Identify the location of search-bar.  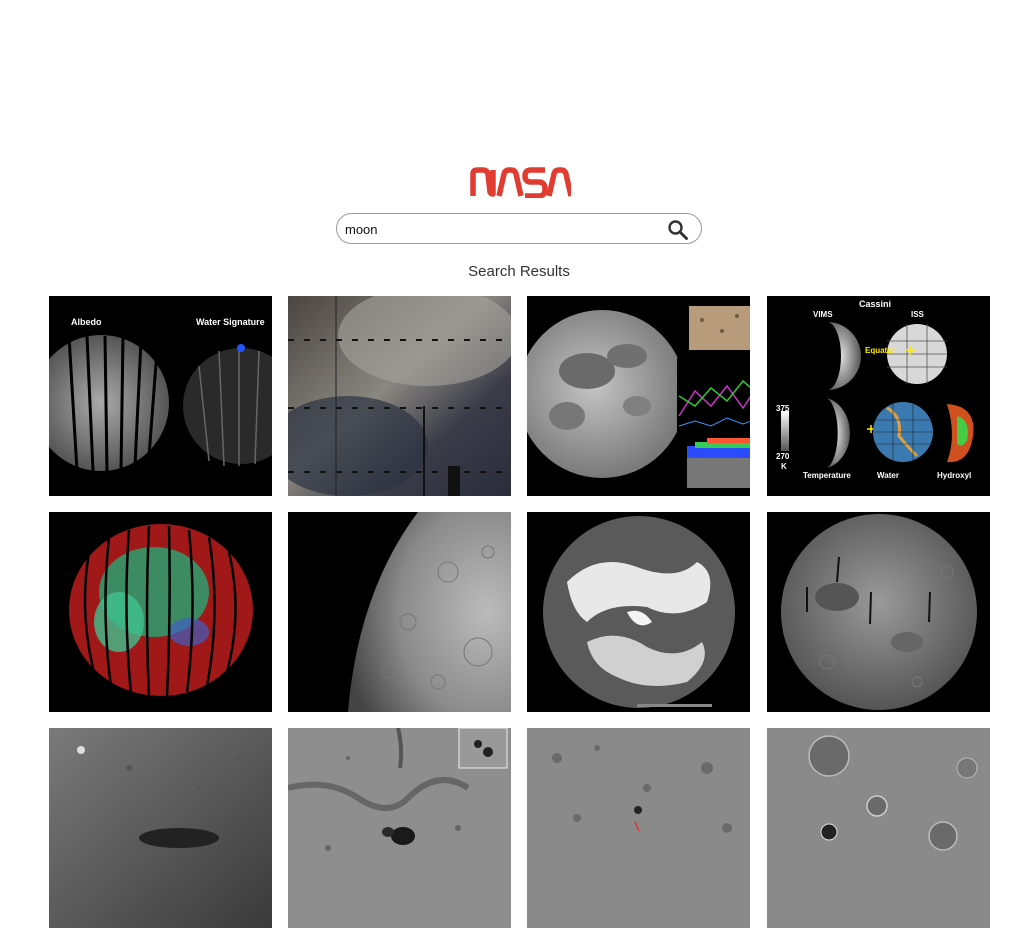
(519, 228).